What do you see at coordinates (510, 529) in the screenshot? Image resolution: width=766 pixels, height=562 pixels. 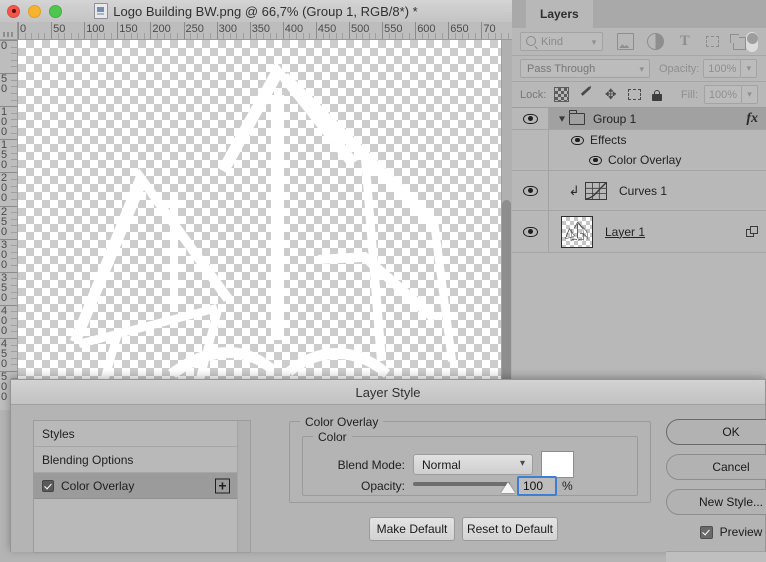 I see `reset-to-default-button: Reset to Default` at bounding box center [510, 529].